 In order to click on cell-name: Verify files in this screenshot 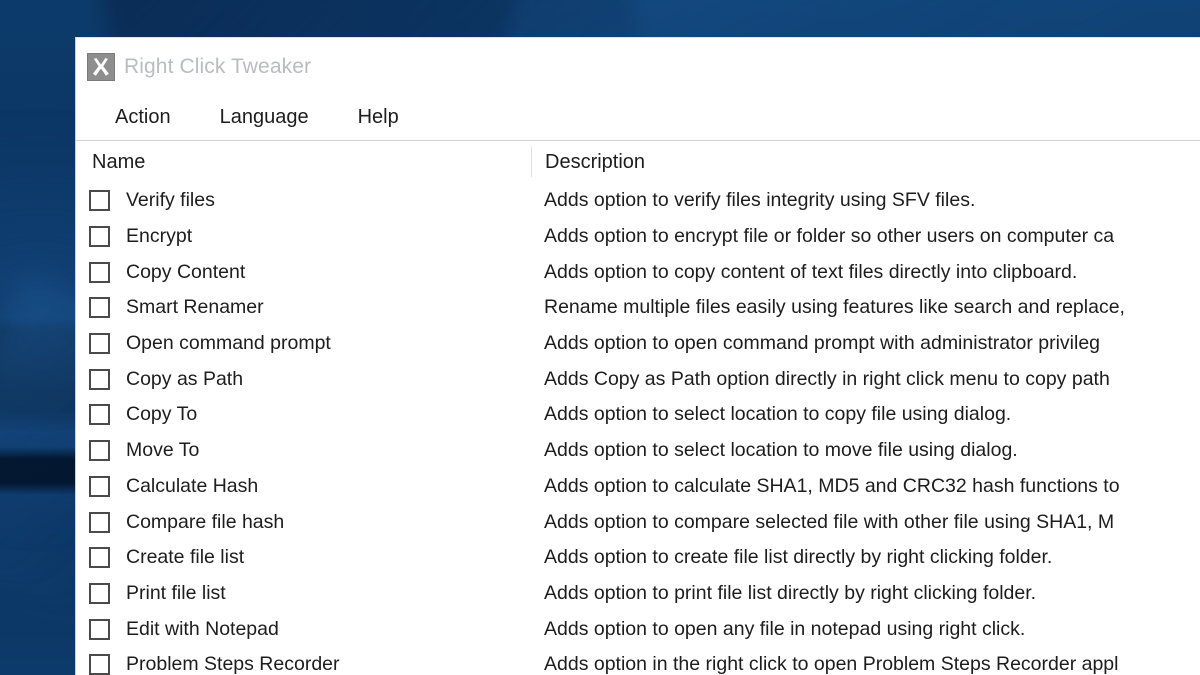, I will do `click(303, 200)`.